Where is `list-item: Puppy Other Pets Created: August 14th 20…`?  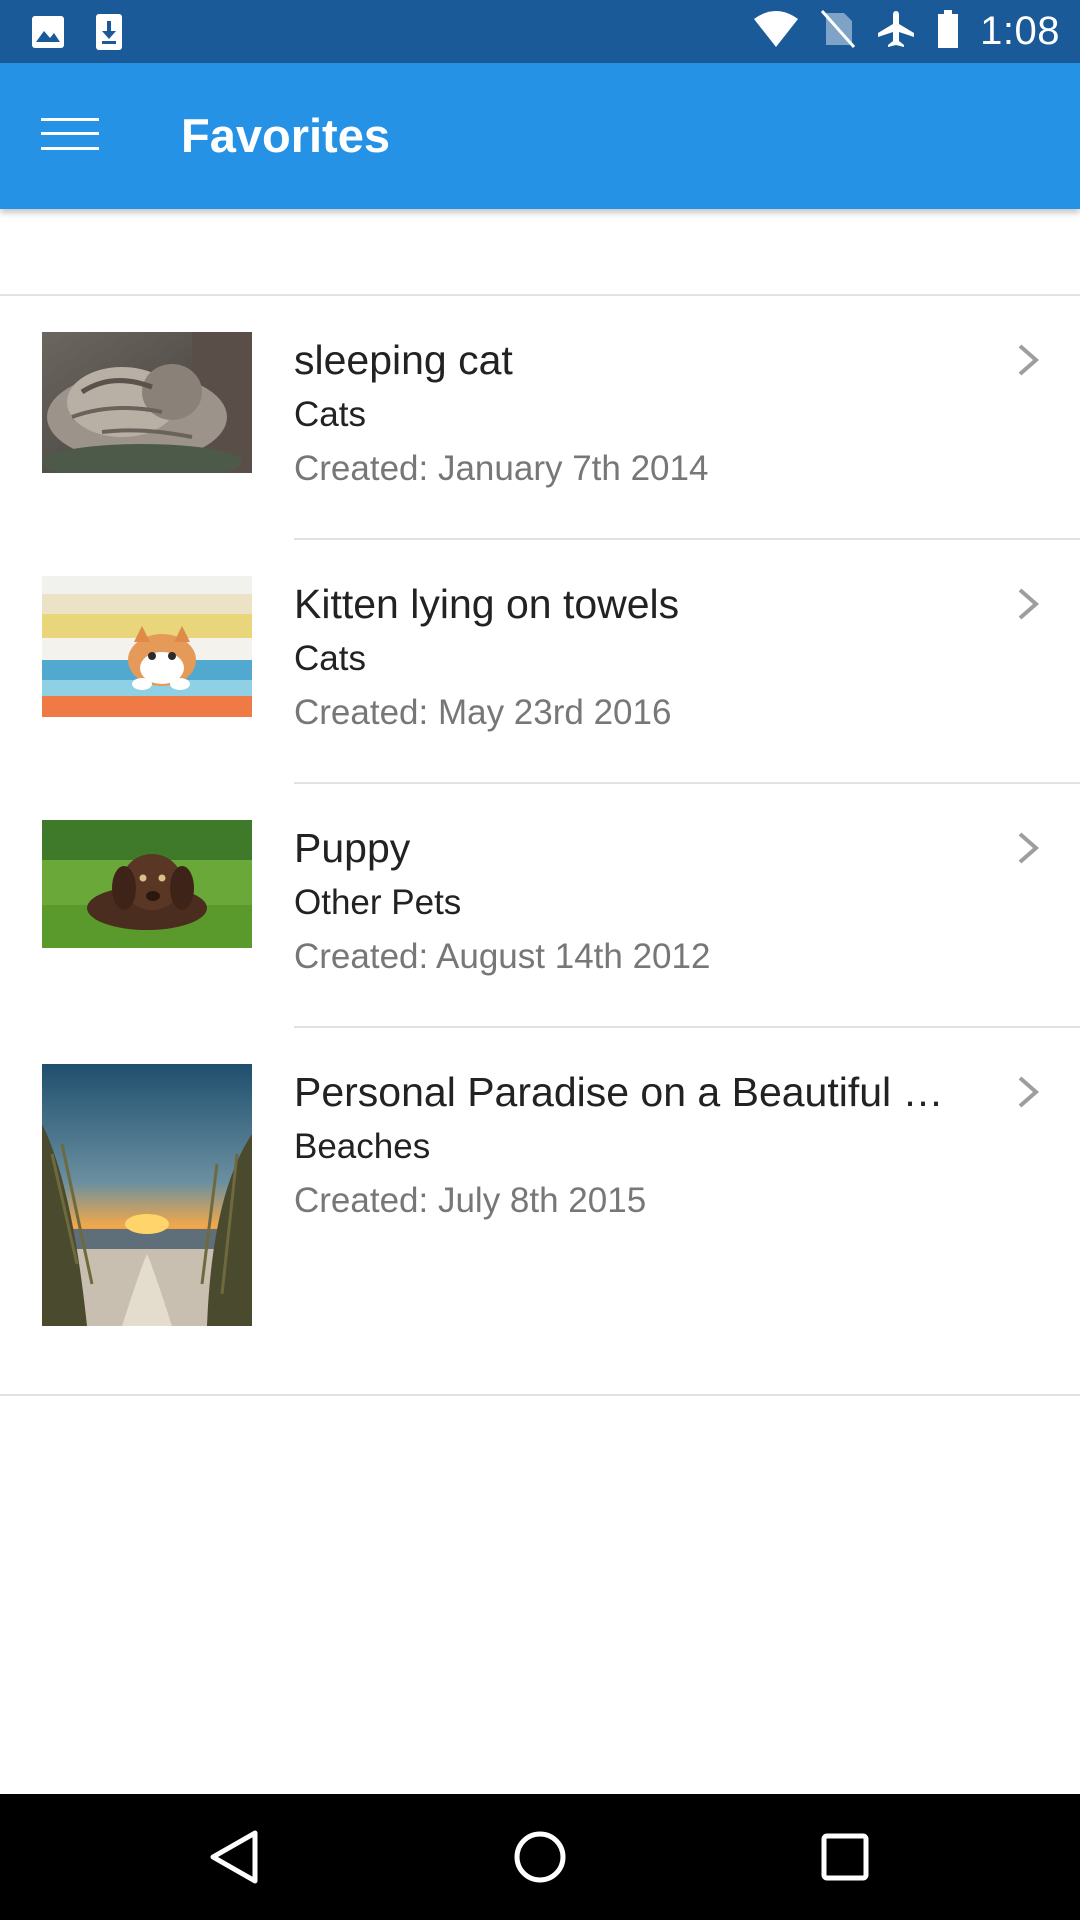
list-item: Puppy Other Pets Created: August 14th 20… is located at coordinates (540, 906).